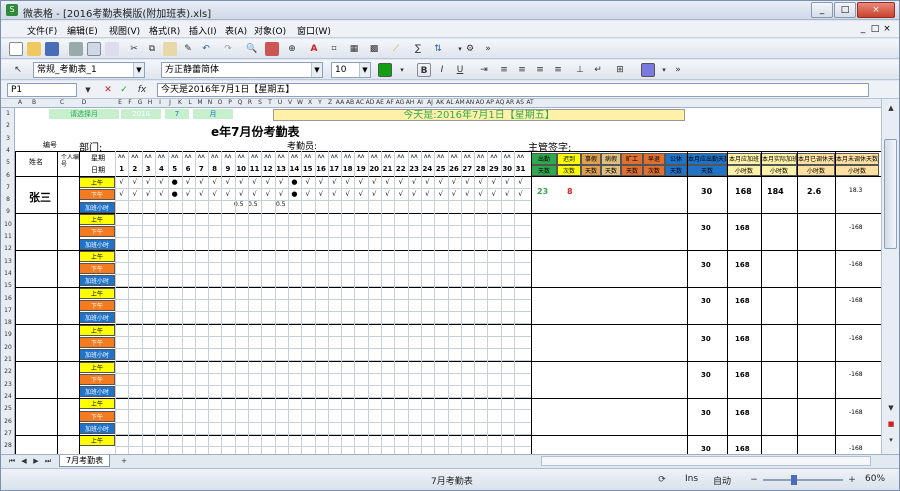 This screenshot has width=900, height=491. Describe the element at coordinates (8, 396) in the screenshot. I see `row-header: 24` at that location.